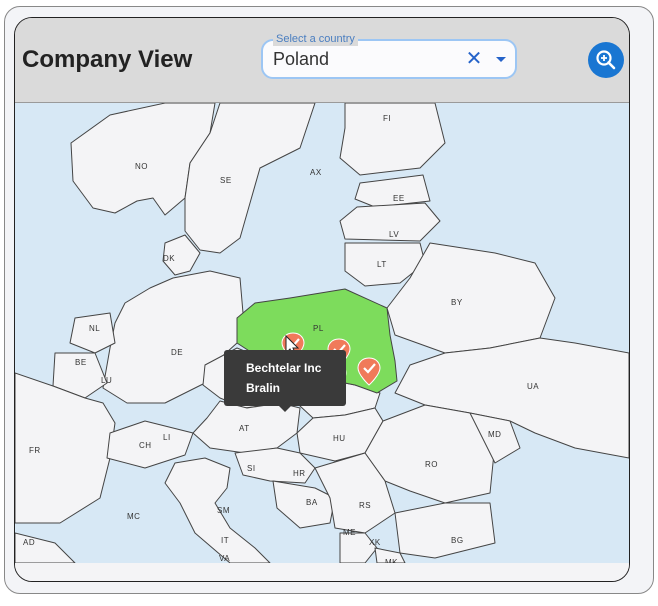 This screenshot has width=658, height=606. What do you see at coordinates (315, 39) in the screenshot?
I see `country-select-label: Select a country` at bounding box center [315, 39].